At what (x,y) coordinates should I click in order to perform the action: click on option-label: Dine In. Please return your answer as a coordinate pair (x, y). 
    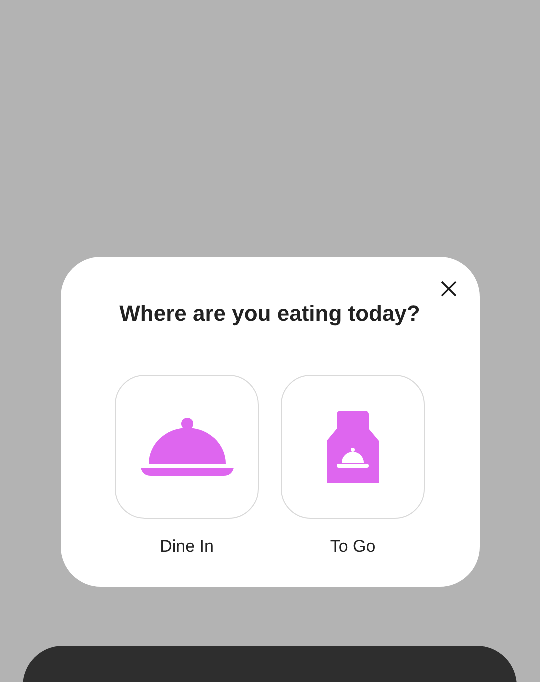
    Looking at the image, I should click on (187, 547).